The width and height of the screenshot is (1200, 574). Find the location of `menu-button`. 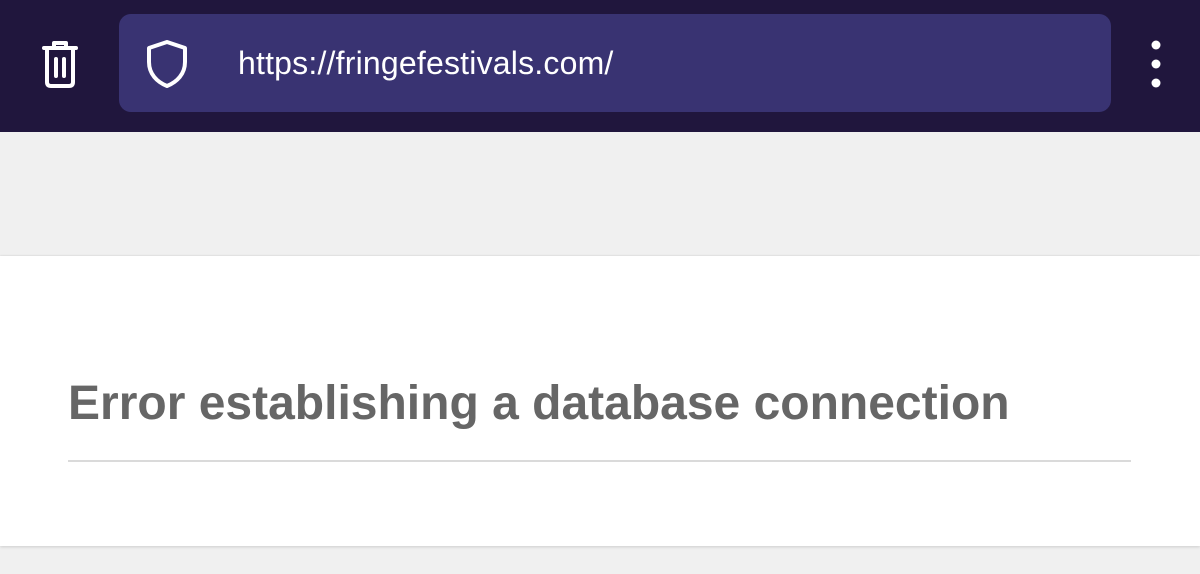

menu-button is located at coordinates (1156, 64).